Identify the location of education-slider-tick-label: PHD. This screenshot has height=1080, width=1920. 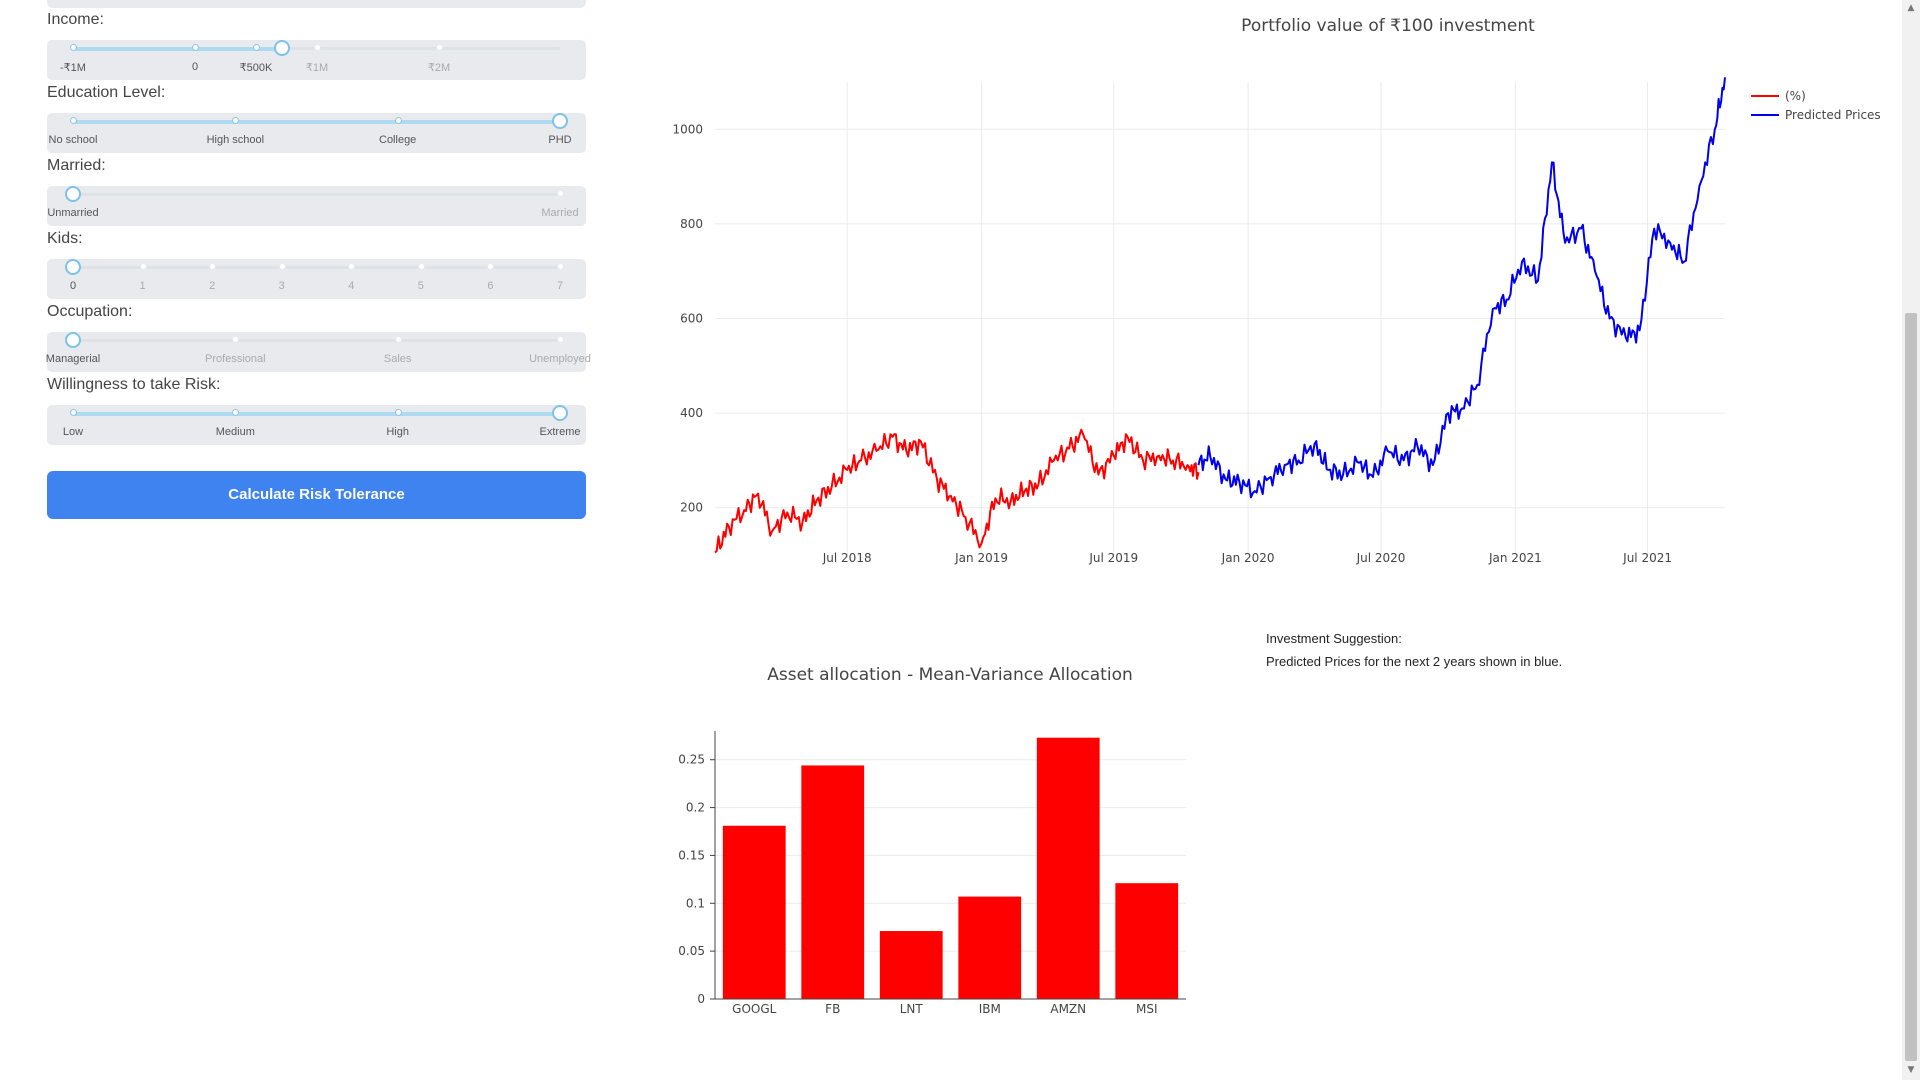
(560, 140).